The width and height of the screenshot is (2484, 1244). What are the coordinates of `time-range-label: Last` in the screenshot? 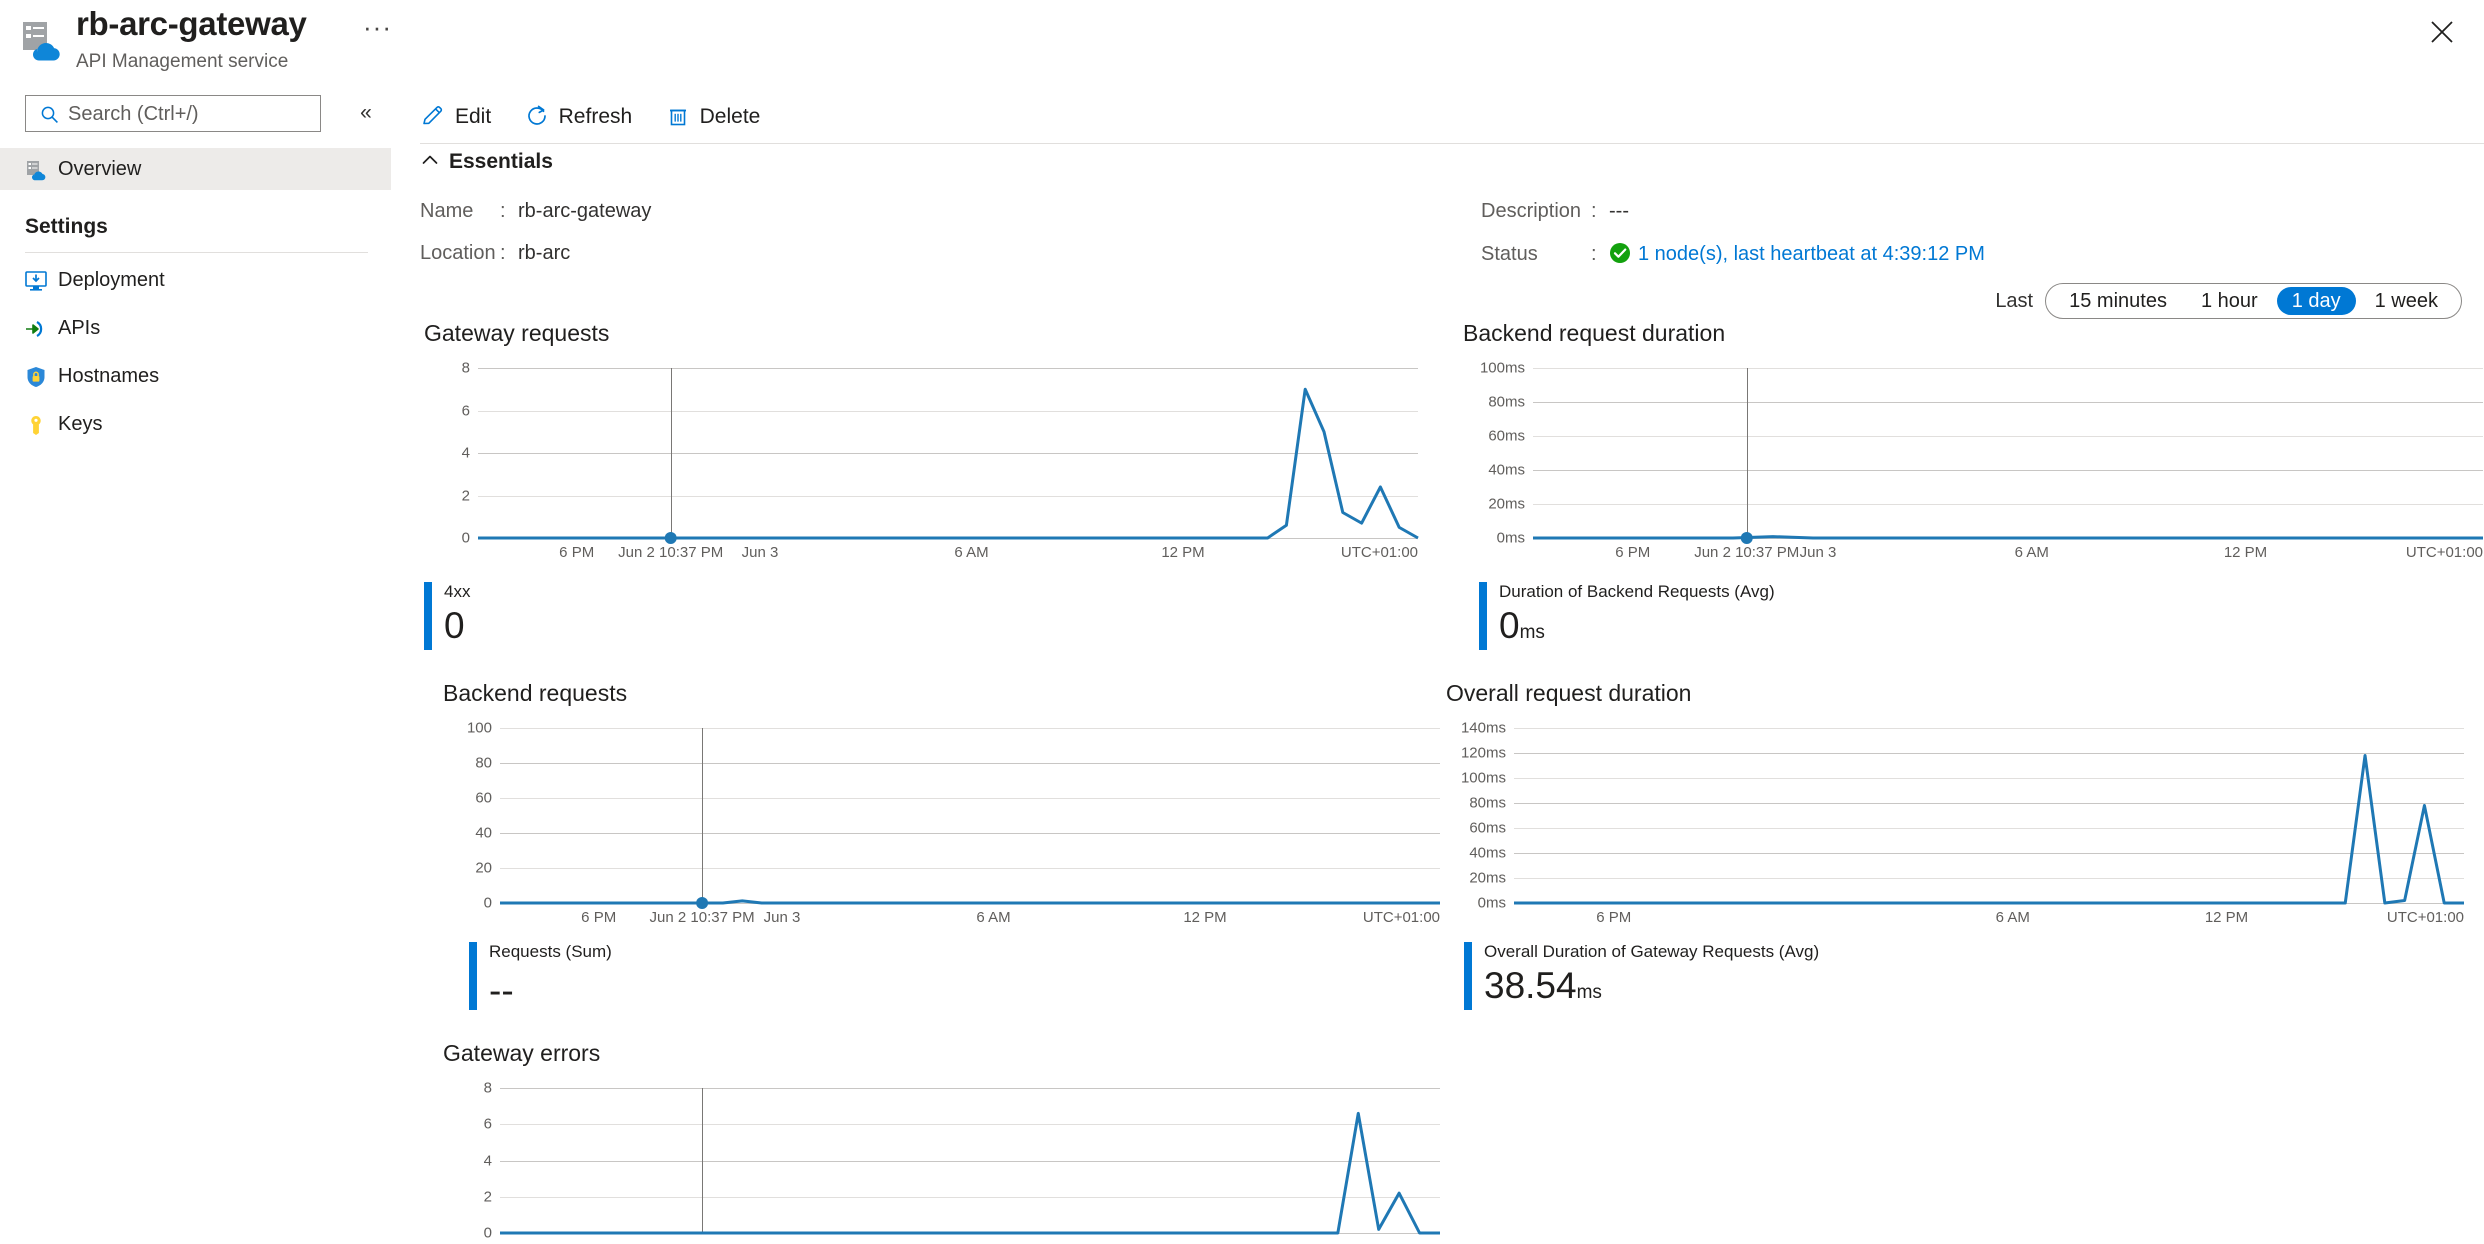 It's located at (2014, 300).